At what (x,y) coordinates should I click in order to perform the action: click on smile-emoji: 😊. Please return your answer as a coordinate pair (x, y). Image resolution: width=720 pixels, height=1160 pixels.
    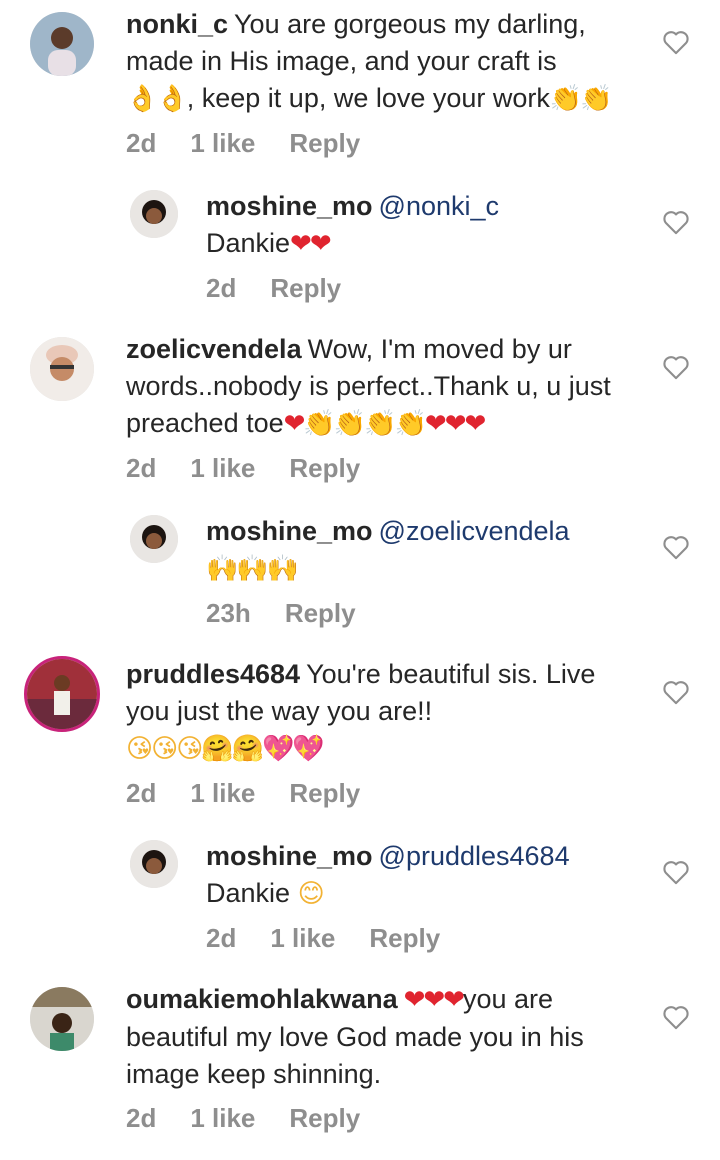
    Looking at the image, I should click on (311, 894).